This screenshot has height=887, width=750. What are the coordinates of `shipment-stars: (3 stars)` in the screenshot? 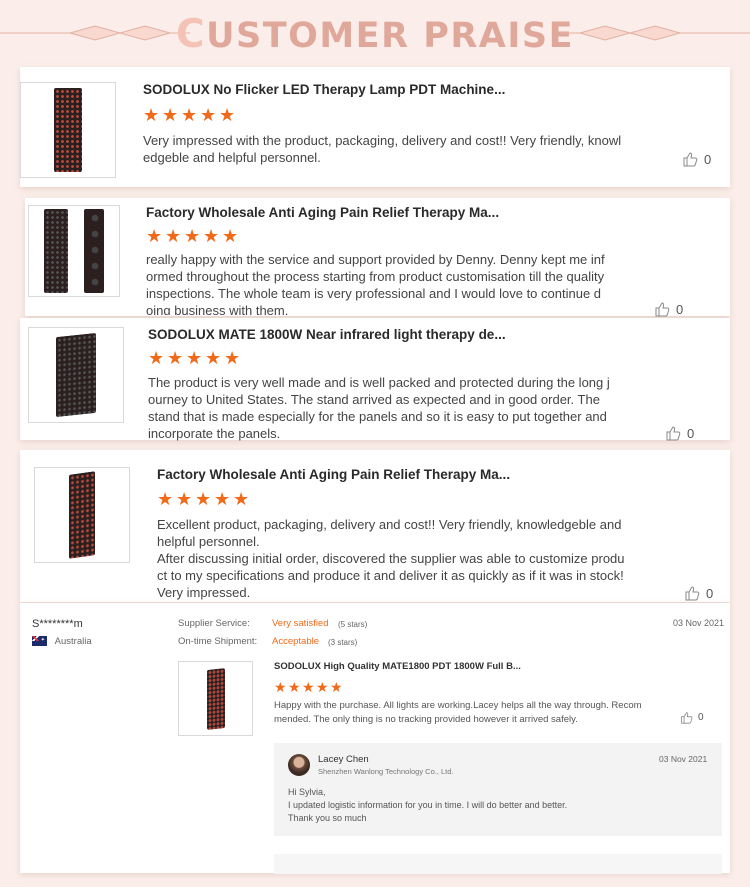 It's located at (343, 642).